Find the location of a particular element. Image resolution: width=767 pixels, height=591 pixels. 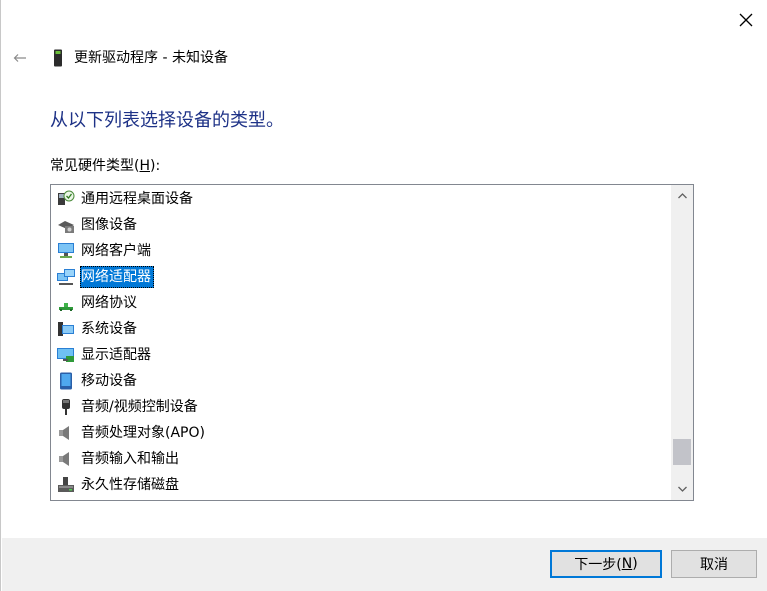

list-item-label: 通用远程桌面设备 is located at coordinates (137, 199).